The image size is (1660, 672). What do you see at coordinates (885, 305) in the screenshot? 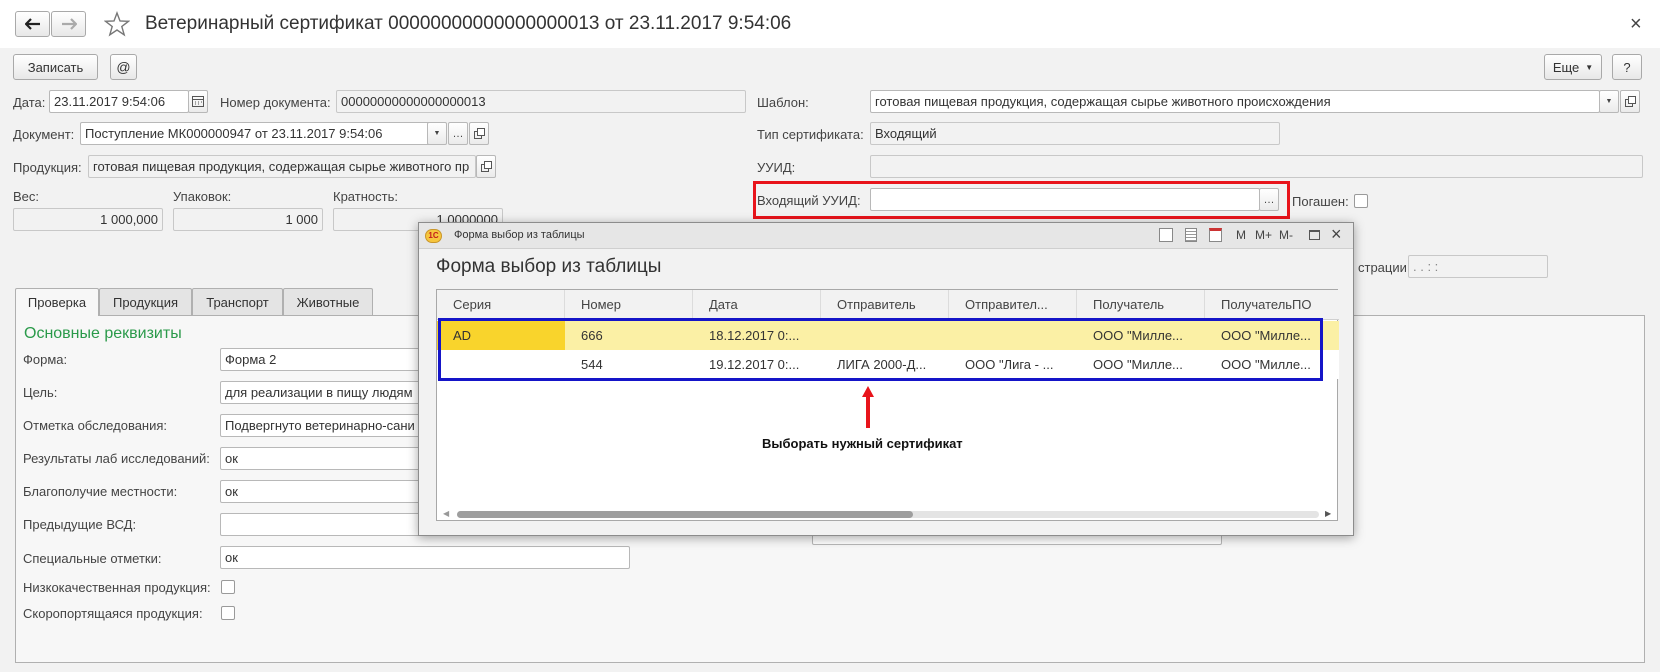
I see `column-header-sender: Отправитель` at bounding box center [885, 305].